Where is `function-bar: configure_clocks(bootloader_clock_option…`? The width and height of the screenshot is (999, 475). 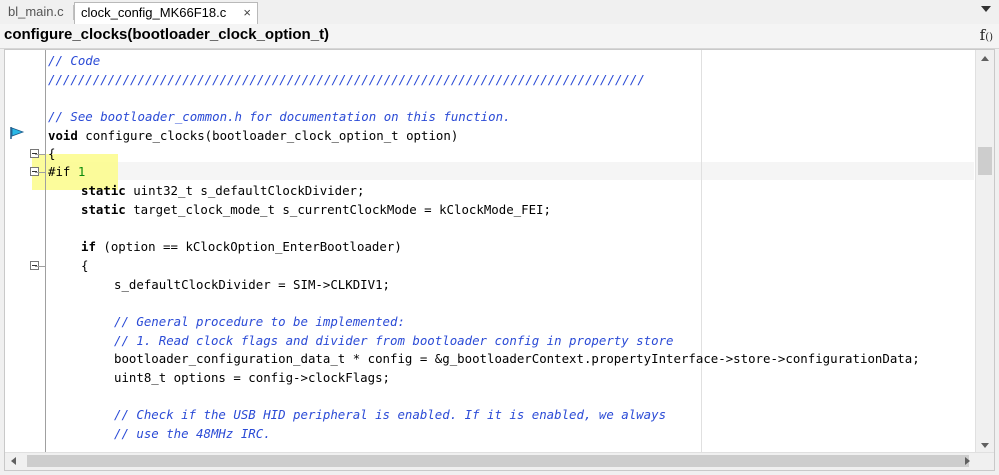 function-bar: configure_clocks(bootloader_clock_option… is located at coordinates (499, 36).